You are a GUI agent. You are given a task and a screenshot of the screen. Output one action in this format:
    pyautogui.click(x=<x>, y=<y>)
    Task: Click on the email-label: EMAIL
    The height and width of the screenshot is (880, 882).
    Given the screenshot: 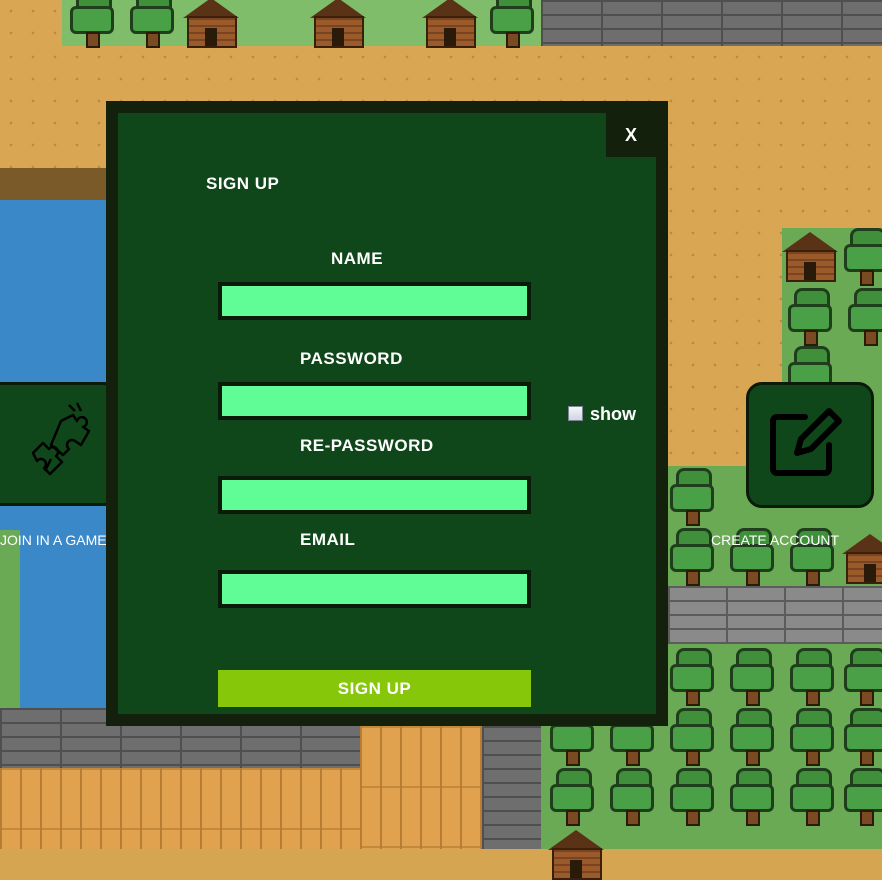 What is the action you would take?
    pyautogui.click(x=328, y=539)
    